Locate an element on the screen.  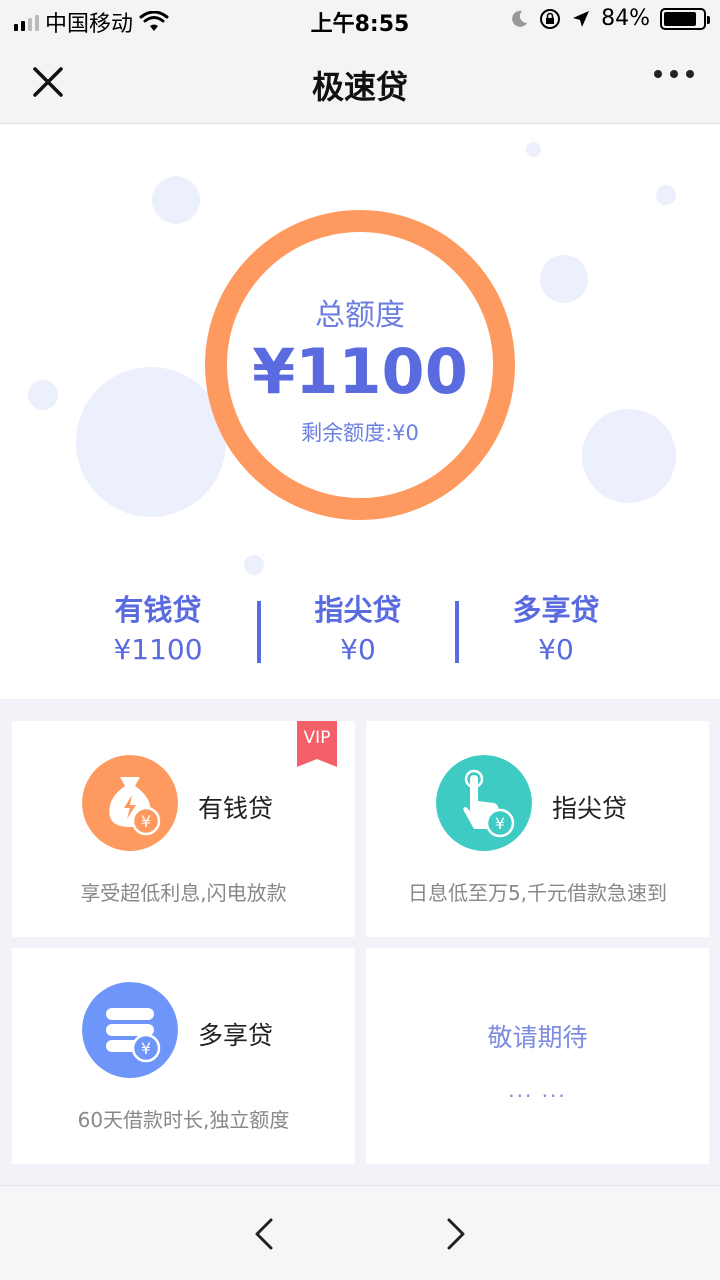
product-desc: 日息低至万5,千元借款急速到 is located at coordinates (537, 893).